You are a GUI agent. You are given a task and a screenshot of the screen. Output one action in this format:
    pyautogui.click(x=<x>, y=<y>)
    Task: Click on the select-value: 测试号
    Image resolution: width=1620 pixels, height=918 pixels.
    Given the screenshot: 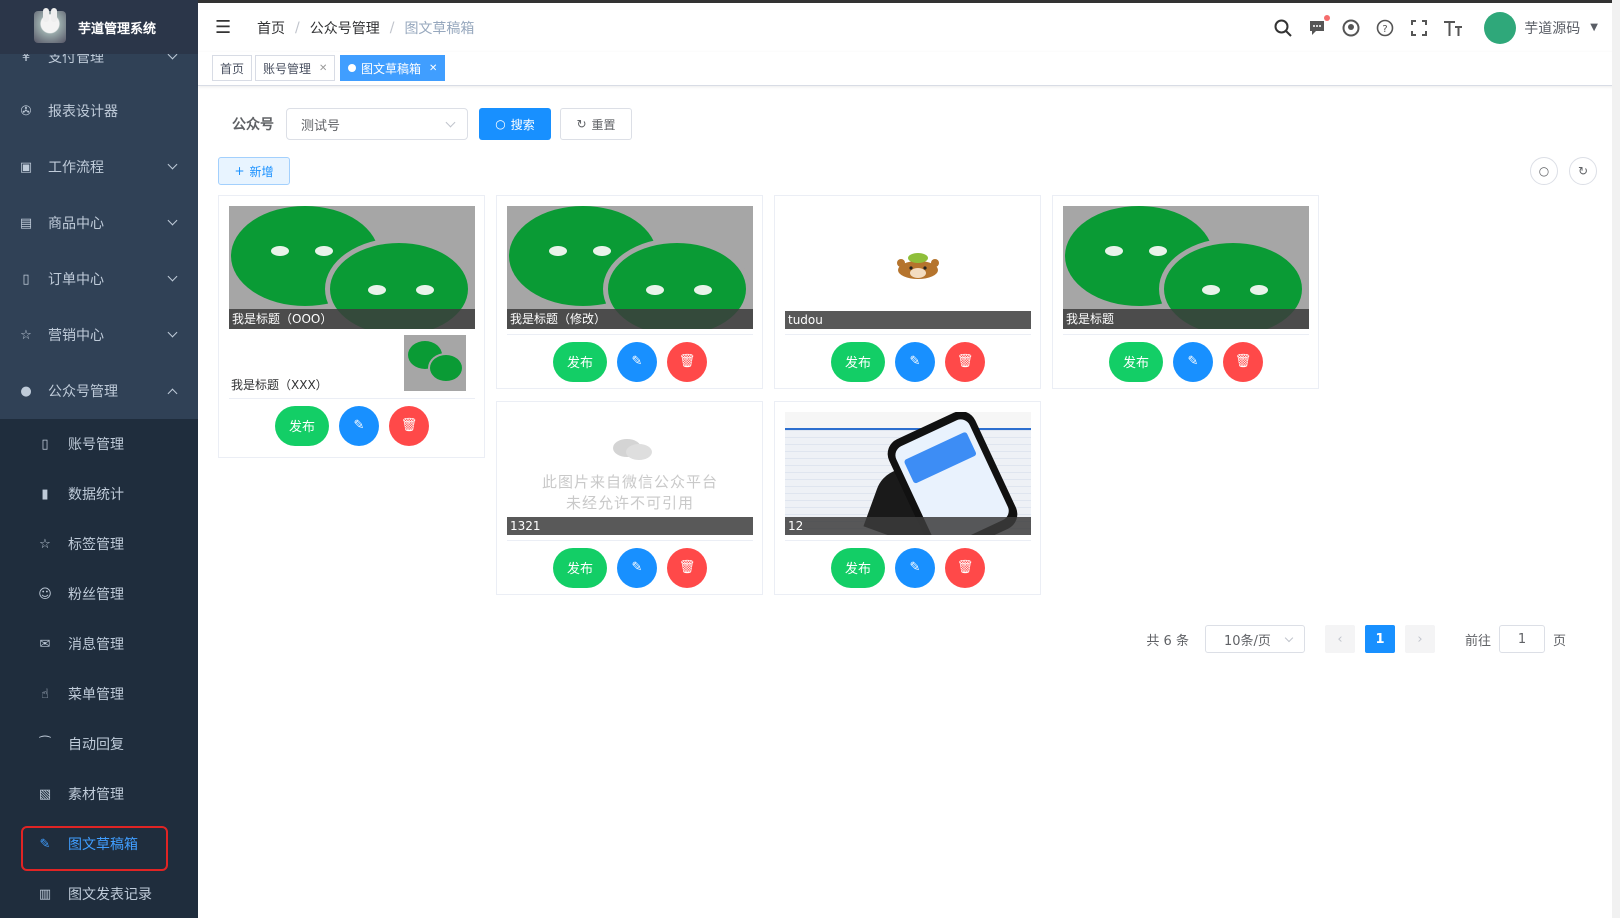 What is the action you would take?
    pyautogui.click(x=321, y=126)
    